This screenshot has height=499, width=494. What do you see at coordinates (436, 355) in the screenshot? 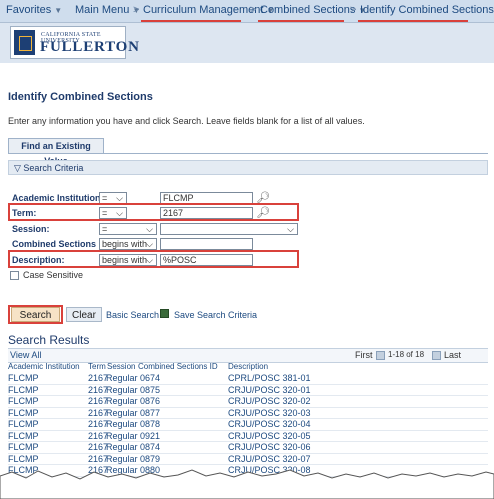
I see `next-page-icon` at bounding box center [436, 355].